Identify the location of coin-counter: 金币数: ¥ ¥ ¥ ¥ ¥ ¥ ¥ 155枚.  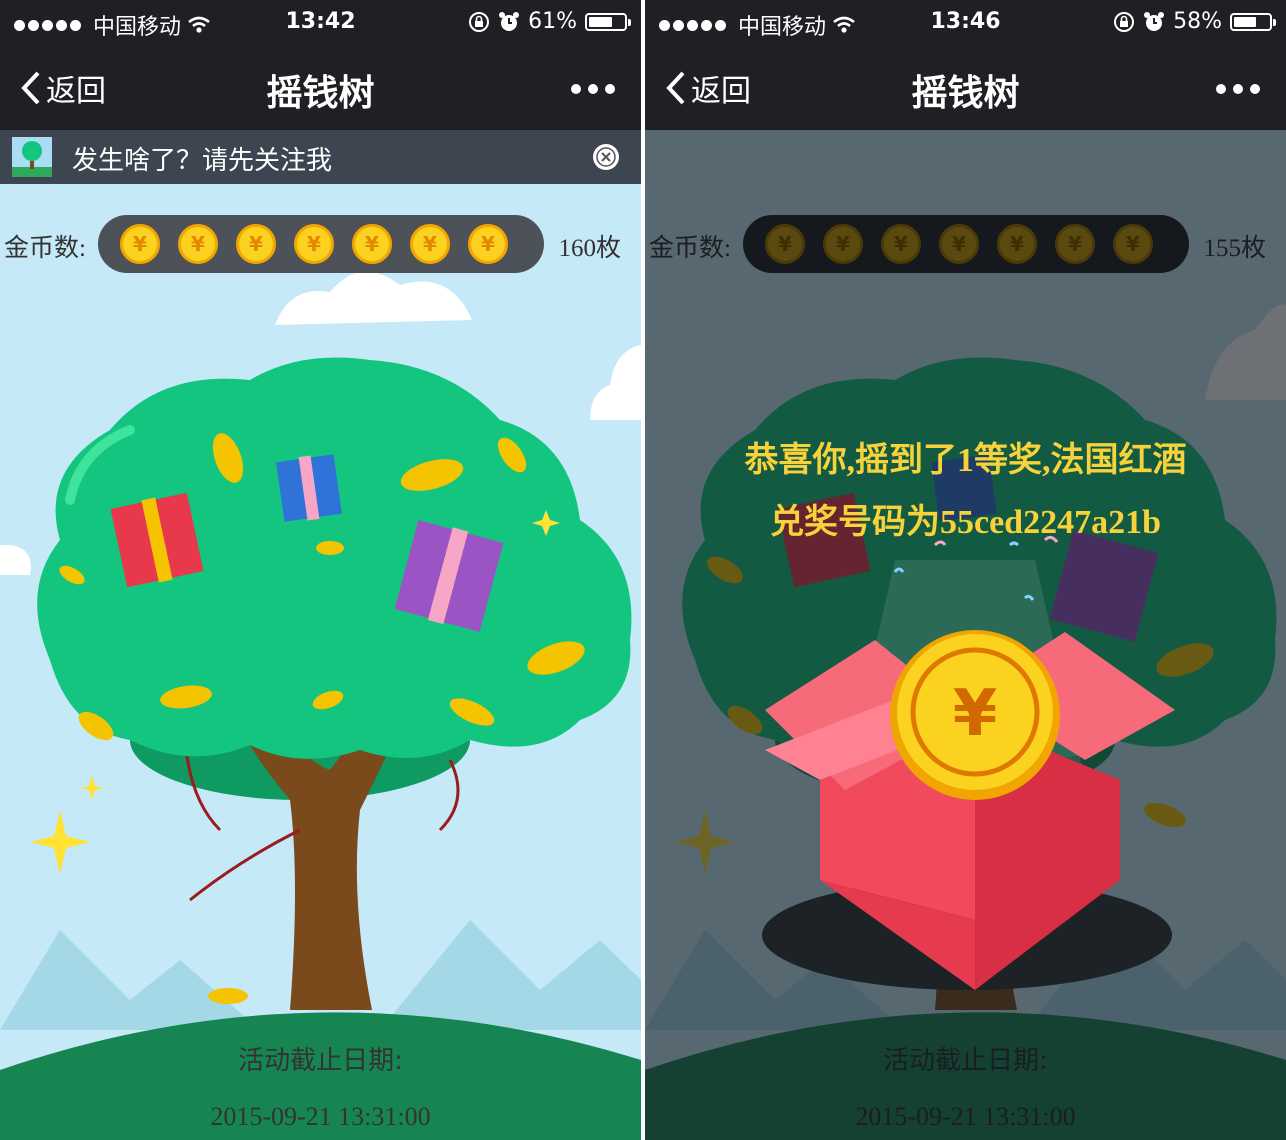
(965, 244).